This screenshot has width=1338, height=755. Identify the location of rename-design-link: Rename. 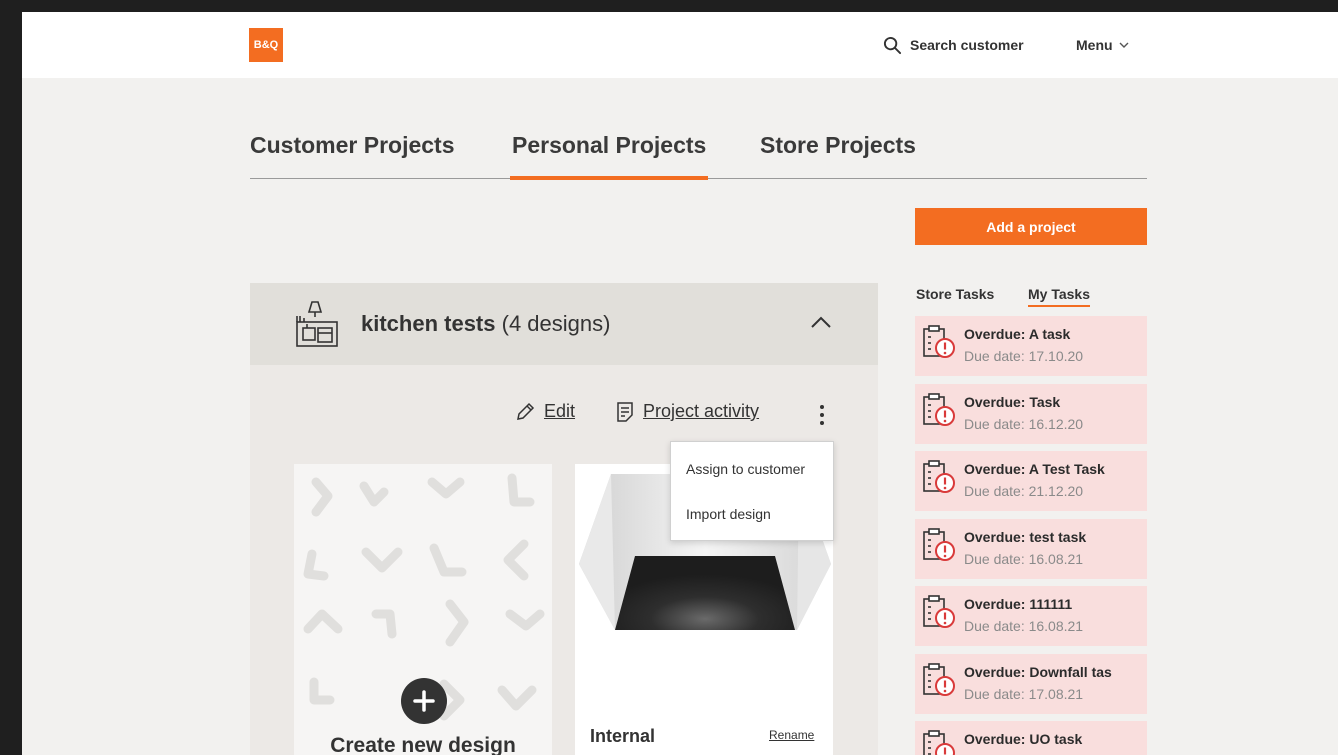
(791, 735).